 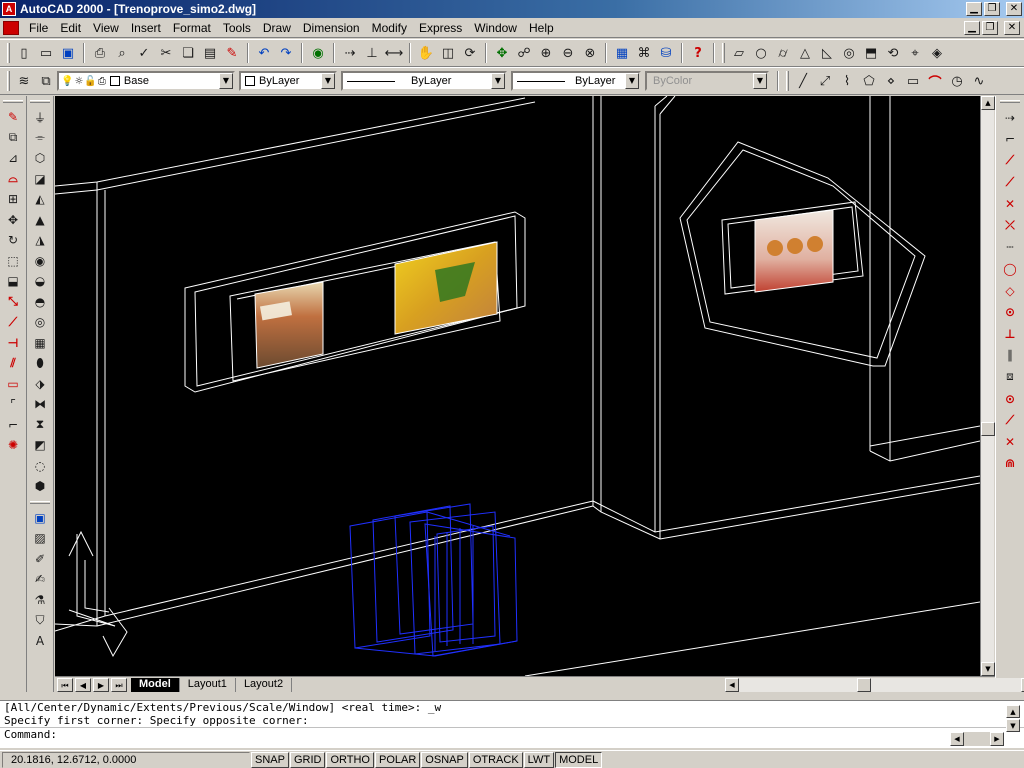 I want to click on save-icon: ▣, so click(x=68, y=53).